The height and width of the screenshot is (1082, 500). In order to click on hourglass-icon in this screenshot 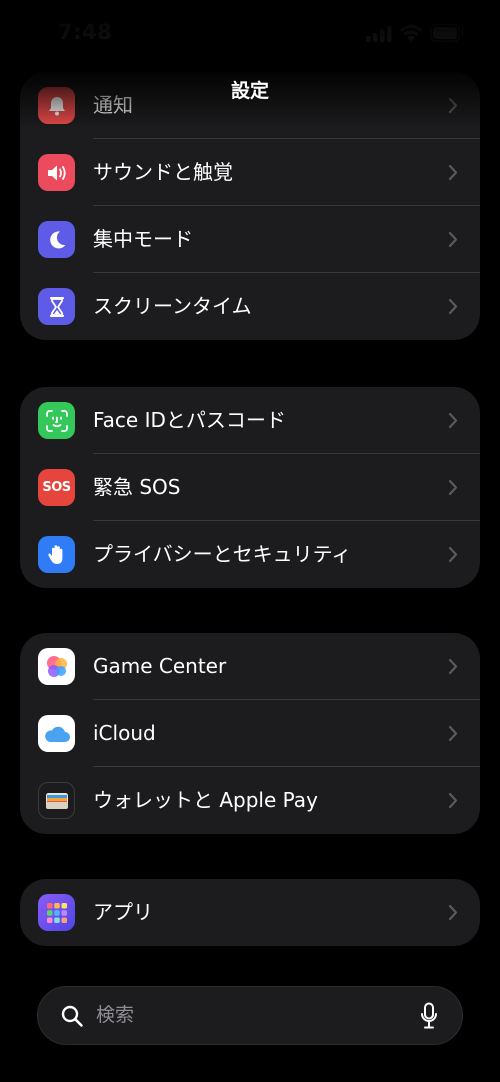, I will do `click(56, 306)`.